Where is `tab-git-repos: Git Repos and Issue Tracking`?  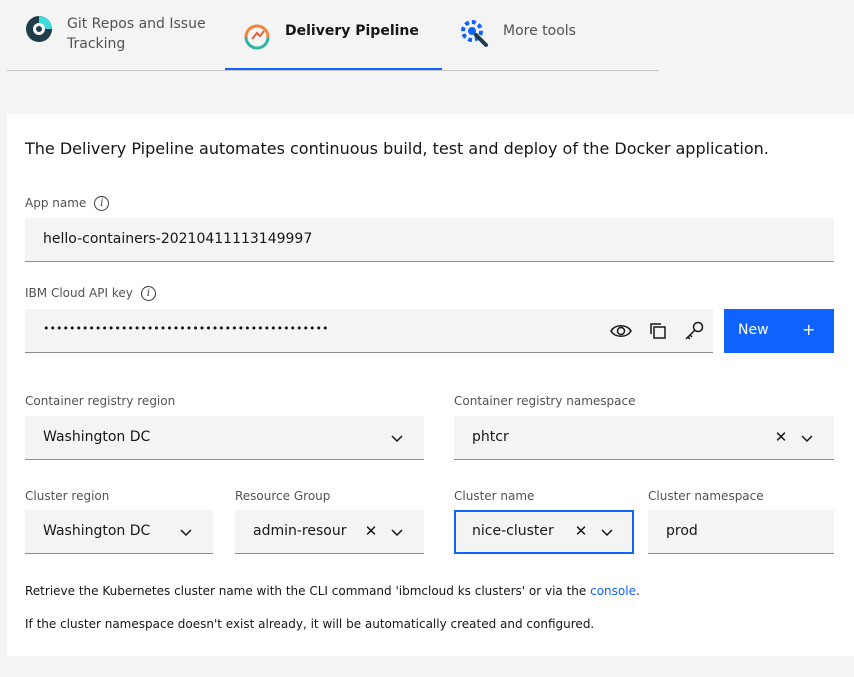 tab-git-repos: Git Repos and Issue Tracking is located at coordinates (116, 35).